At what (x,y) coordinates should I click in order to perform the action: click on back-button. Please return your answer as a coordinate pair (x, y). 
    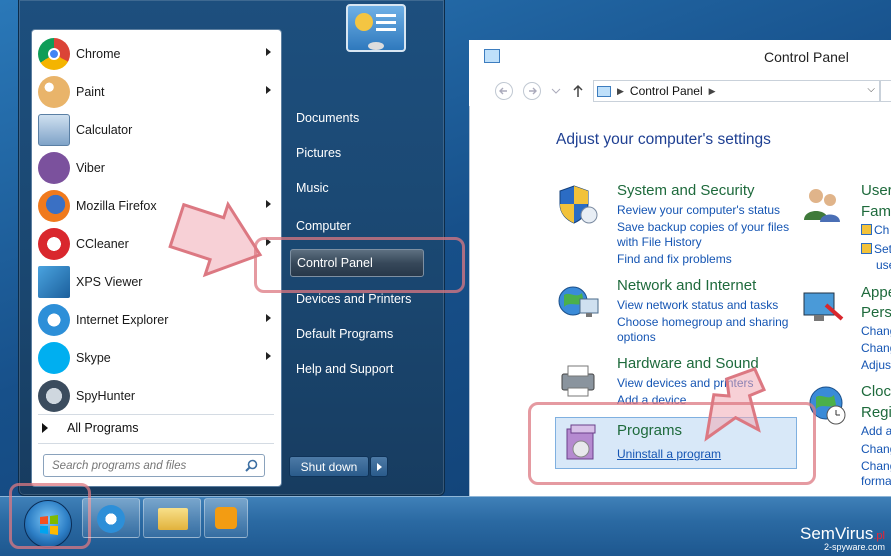
    Looking at the image, I should click on (504, 91).